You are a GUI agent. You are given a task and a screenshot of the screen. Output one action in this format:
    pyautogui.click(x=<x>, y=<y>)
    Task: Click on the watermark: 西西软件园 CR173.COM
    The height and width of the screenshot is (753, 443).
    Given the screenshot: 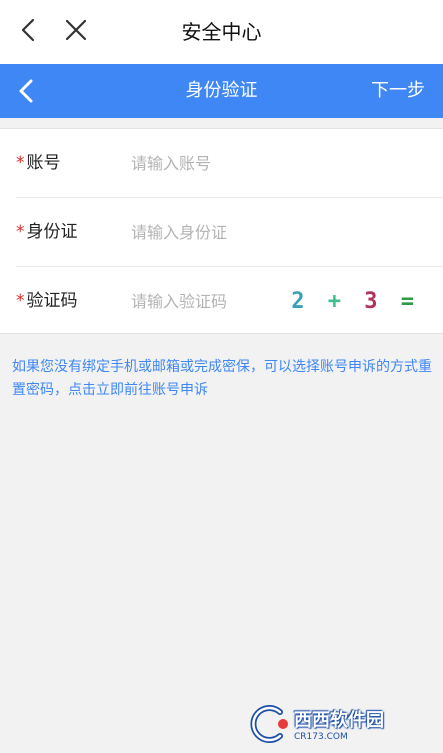 What is the action you would take?
    pyautogui.click(x=337, y=724)
    